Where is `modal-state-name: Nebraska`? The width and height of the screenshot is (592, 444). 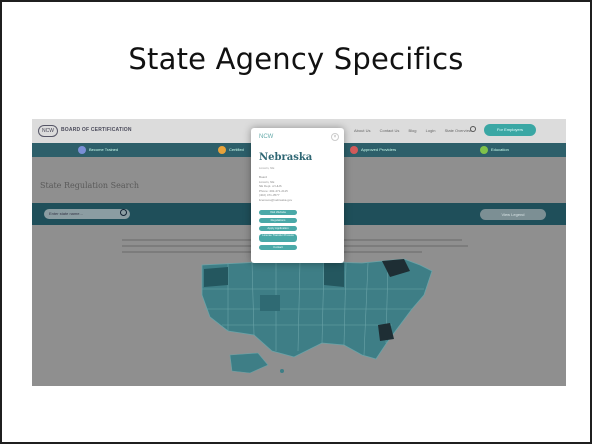
modal-state-name: Nebraska is located at coordinates (286, 157).